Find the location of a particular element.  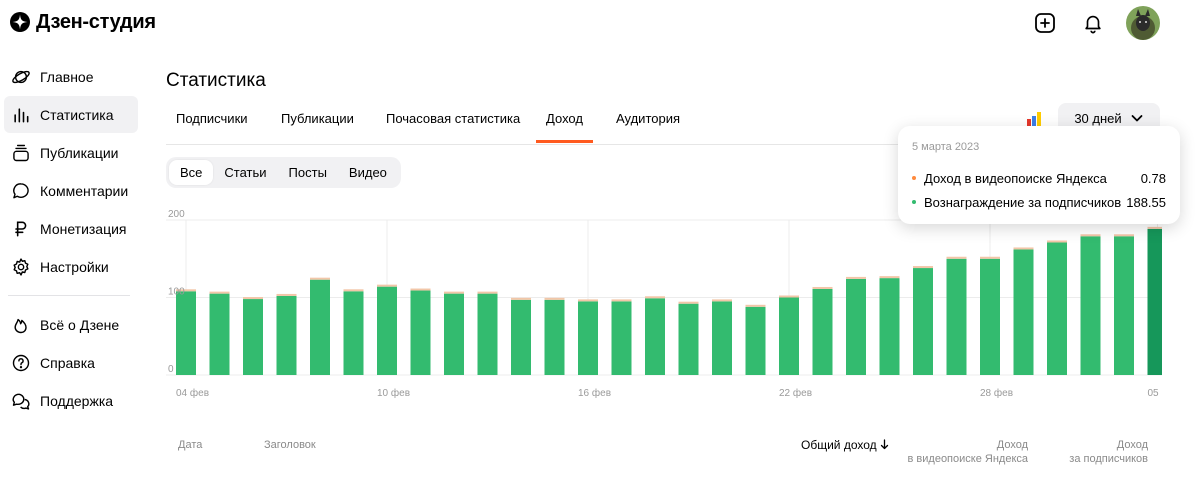

col-header-video-income: Доход в видеопоиске Яндекса is located at coordinates (964, 452).